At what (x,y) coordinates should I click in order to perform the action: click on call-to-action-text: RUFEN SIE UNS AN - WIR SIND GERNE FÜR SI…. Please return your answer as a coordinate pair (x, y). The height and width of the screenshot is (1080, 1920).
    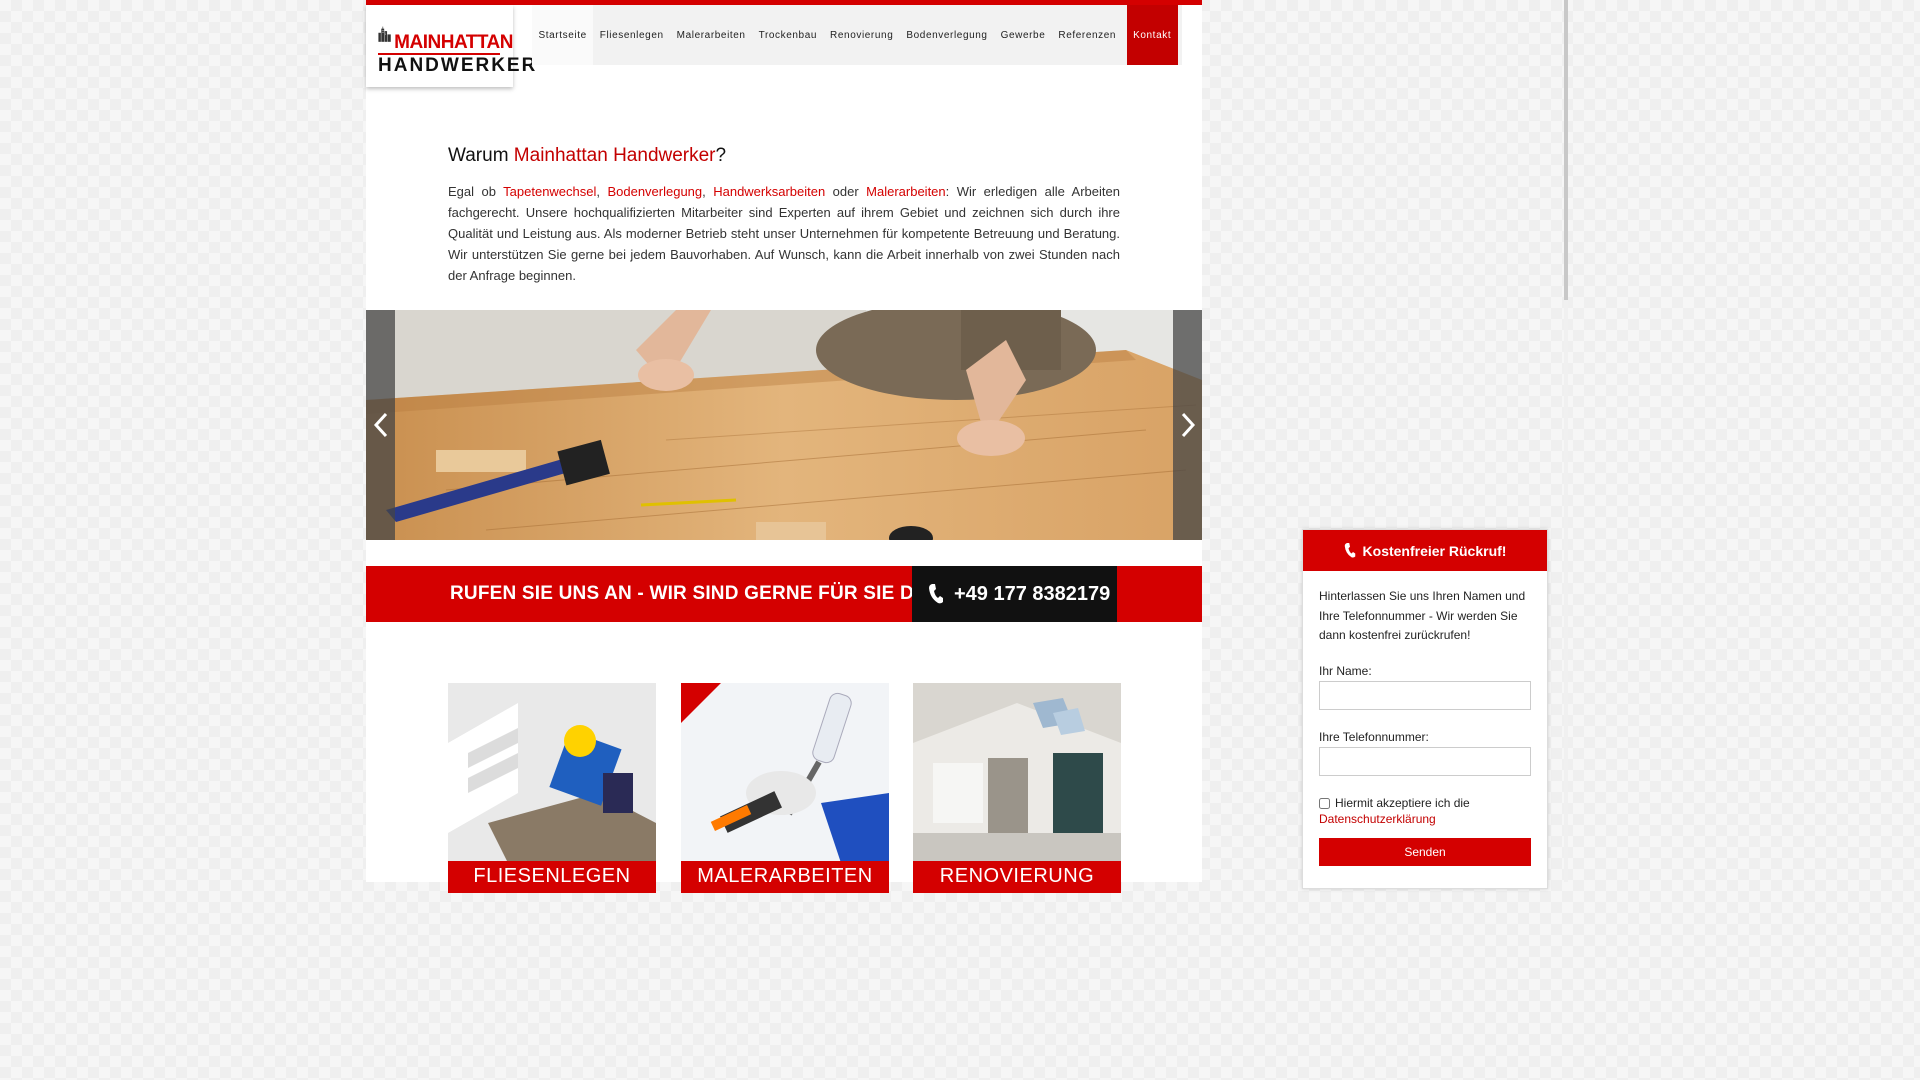
    Looking at the image, I should click on (692, 593).